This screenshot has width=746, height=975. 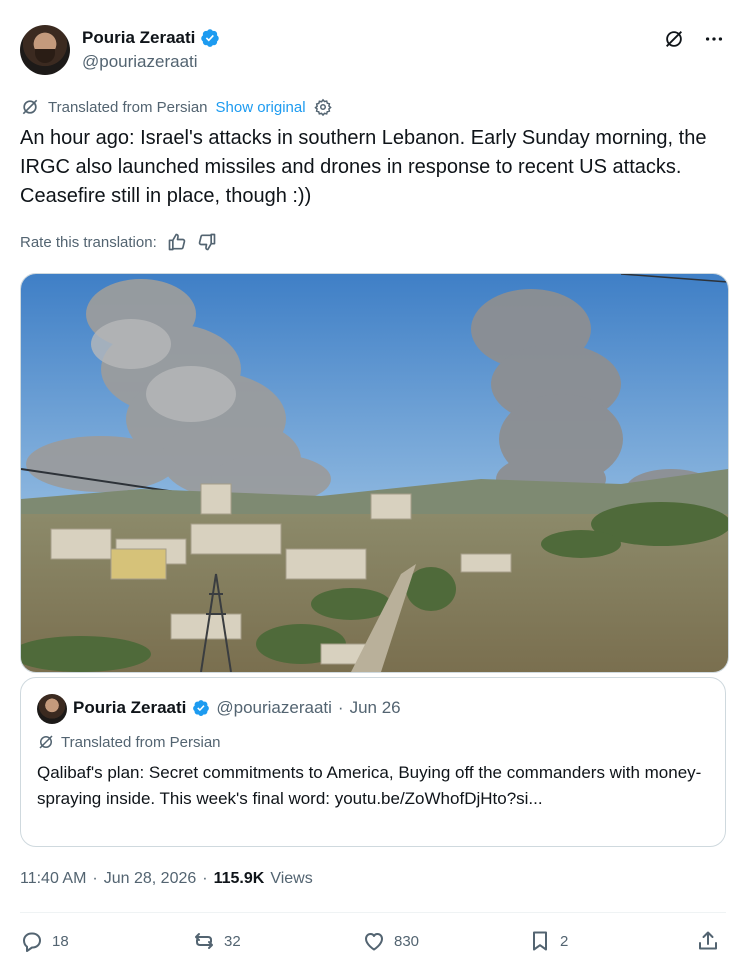 I want to click on share-button, so click(x=708, y=941).